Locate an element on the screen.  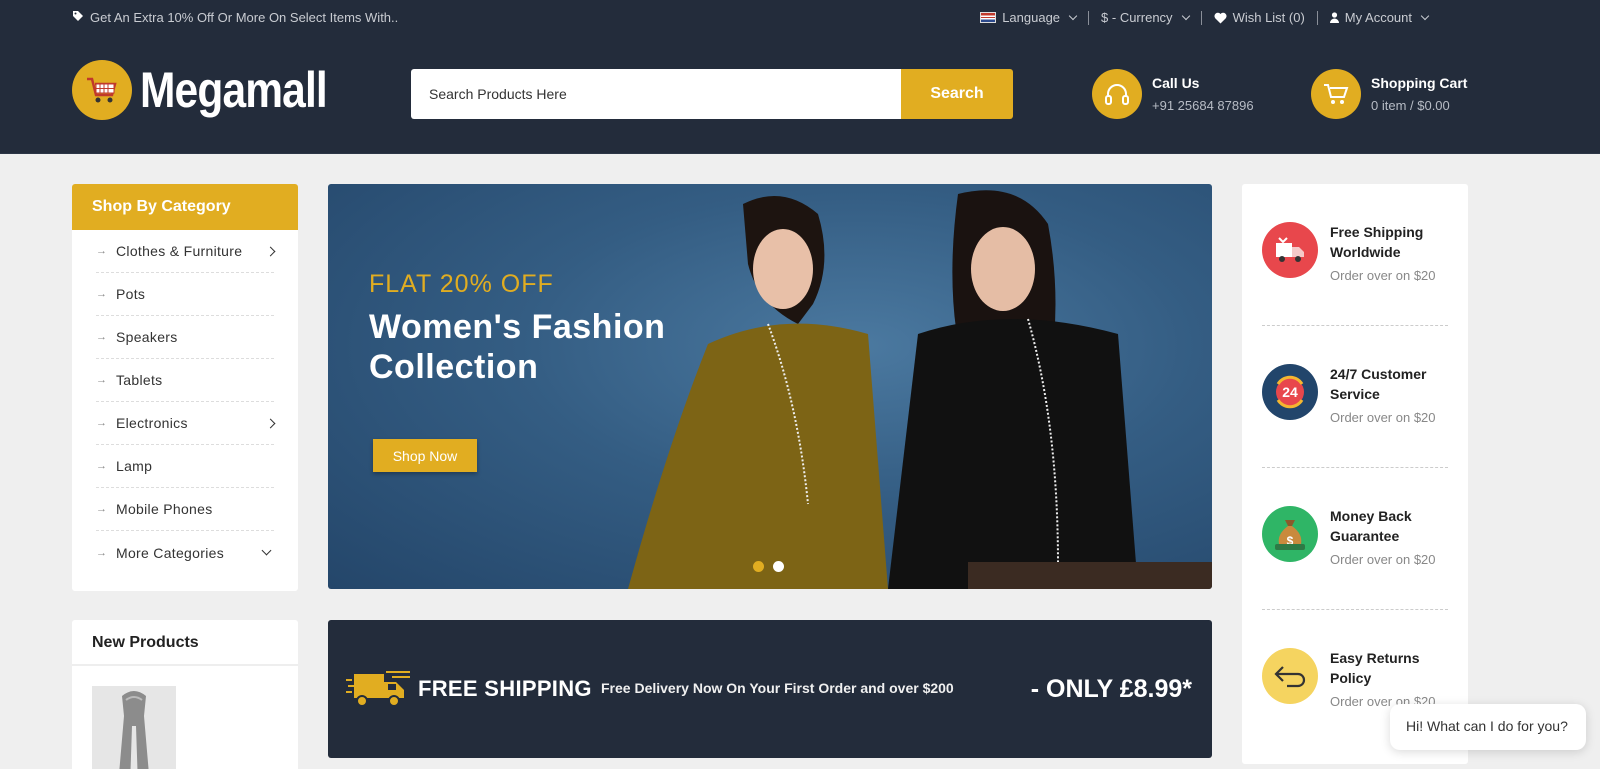
category-item: → Clothes & Furniture is located at coordinates (186, 251).